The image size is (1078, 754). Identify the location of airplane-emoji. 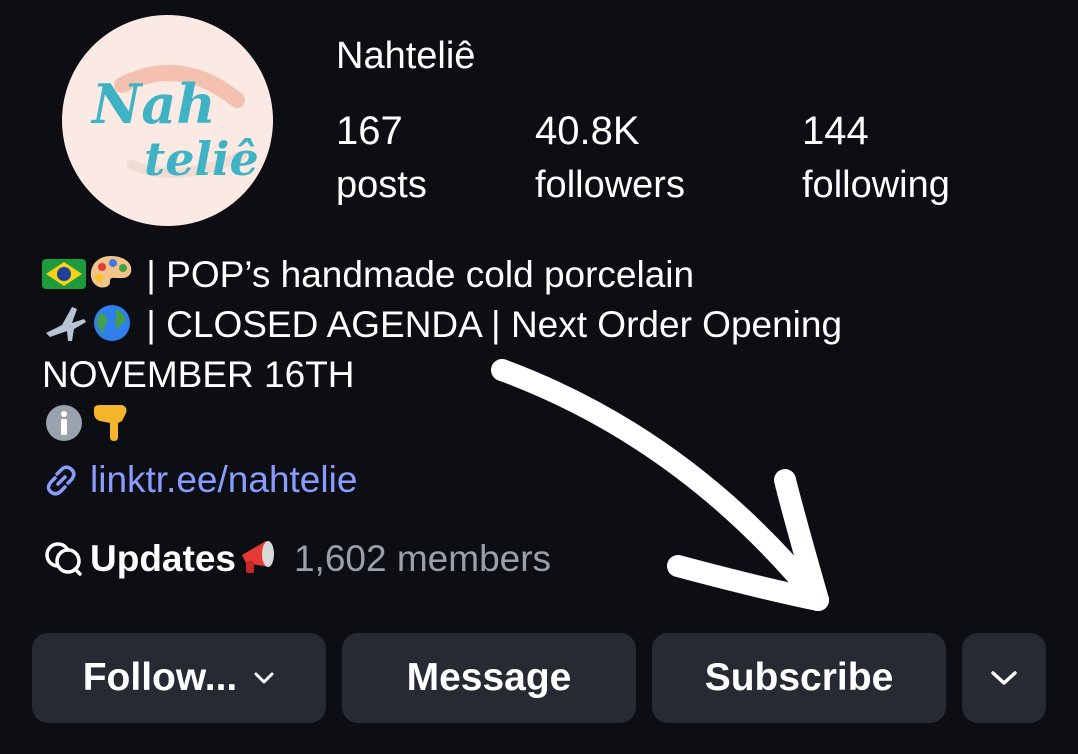
(66, 324).